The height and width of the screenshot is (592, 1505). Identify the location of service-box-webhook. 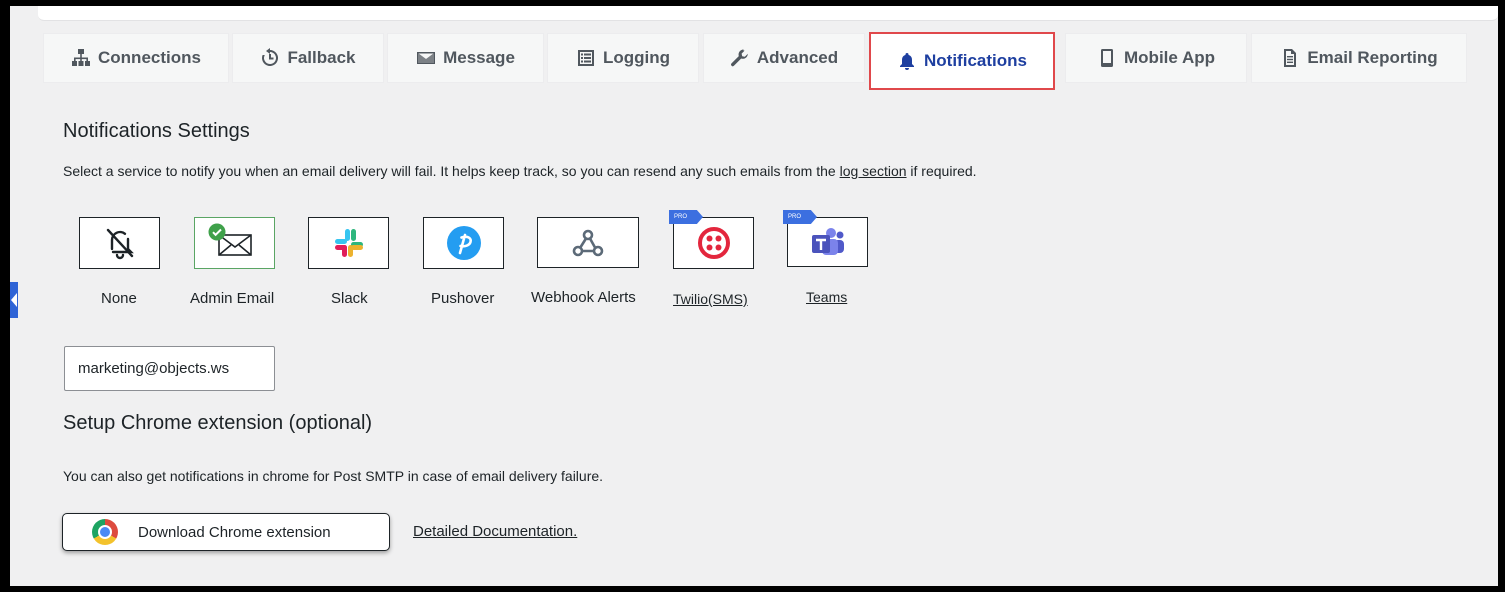
(588, 242).